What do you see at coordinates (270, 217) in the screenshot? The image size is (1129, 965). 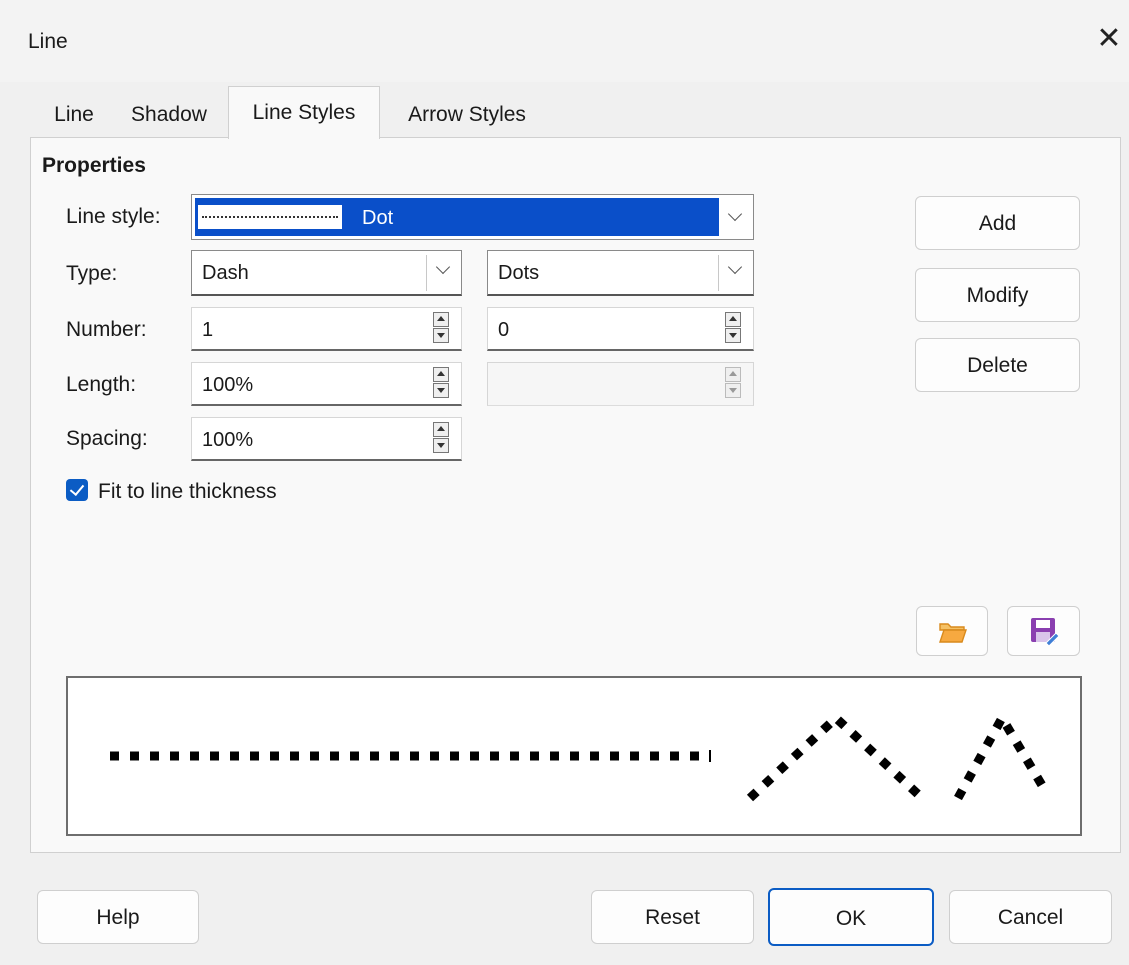 I see `line-style-swatch` at bounding box center [270, 217].